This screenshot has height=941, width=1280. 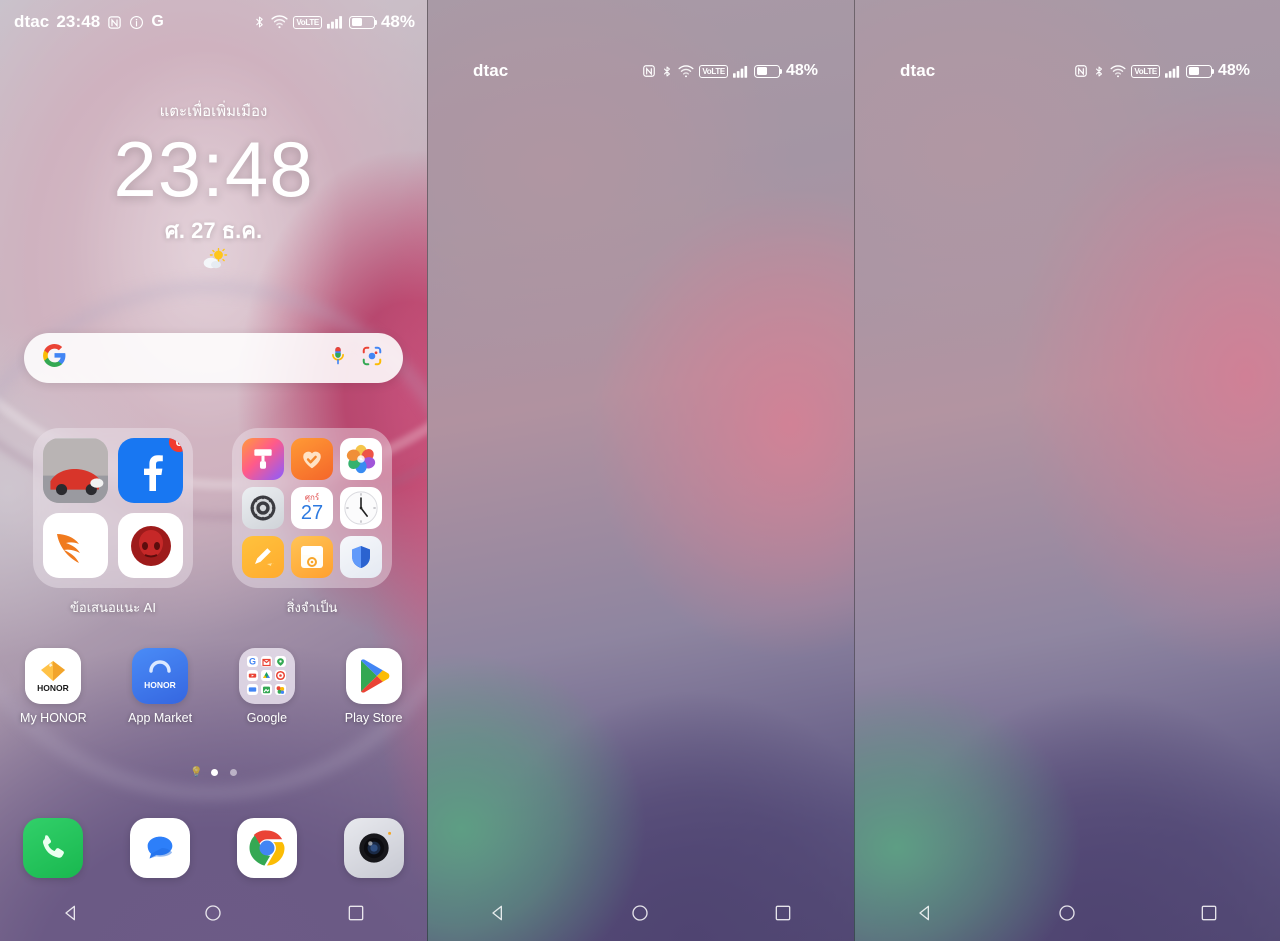 I want to click on folder-essentials: ศุกร์ 27, so click(x=312, y=508).